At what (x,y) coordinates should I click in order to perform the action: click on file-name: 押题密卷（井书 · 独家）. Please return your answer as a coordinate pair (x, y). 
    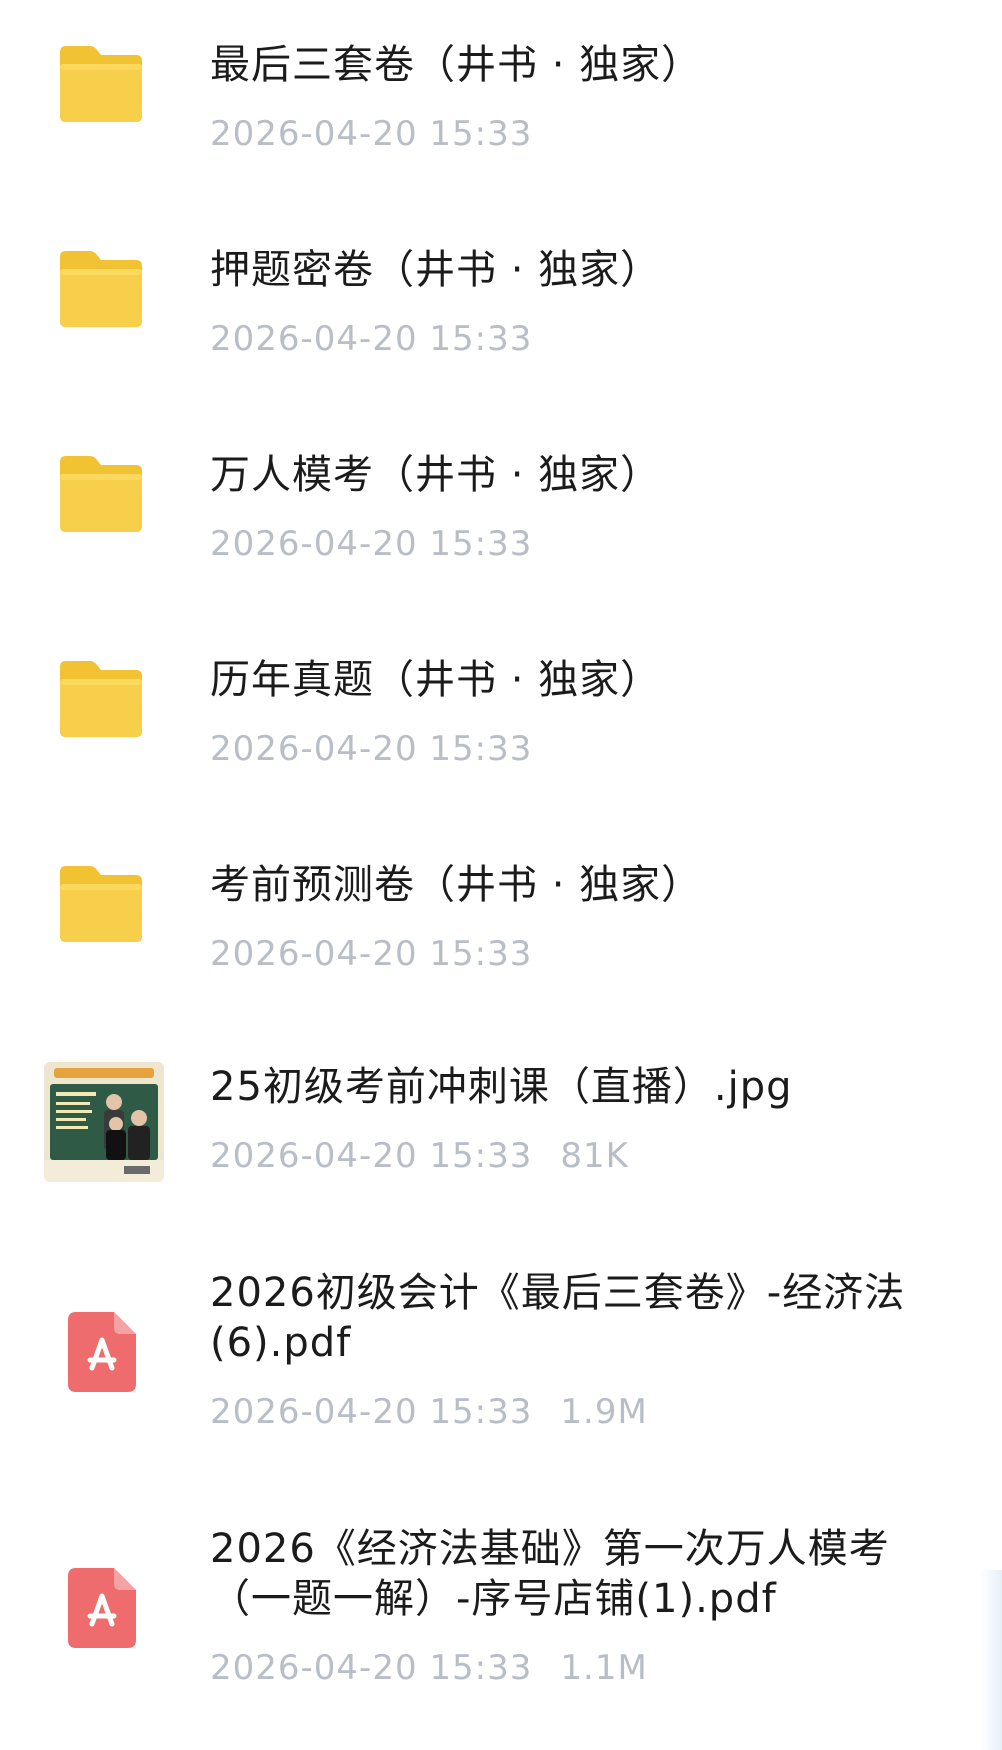
    Looking at the image, I should click on (436, 270).